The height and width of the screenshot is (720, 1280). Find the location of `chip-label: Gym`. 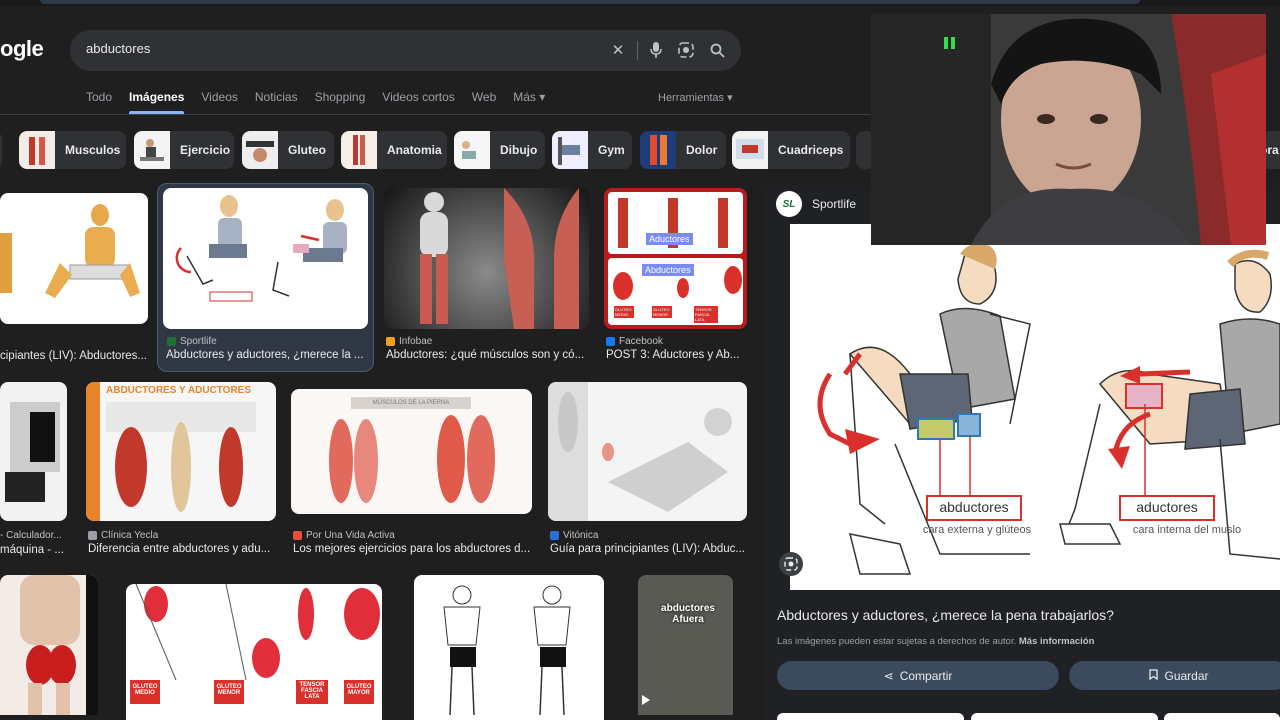

chip-label: Gym is located at coordinates (611, 150).